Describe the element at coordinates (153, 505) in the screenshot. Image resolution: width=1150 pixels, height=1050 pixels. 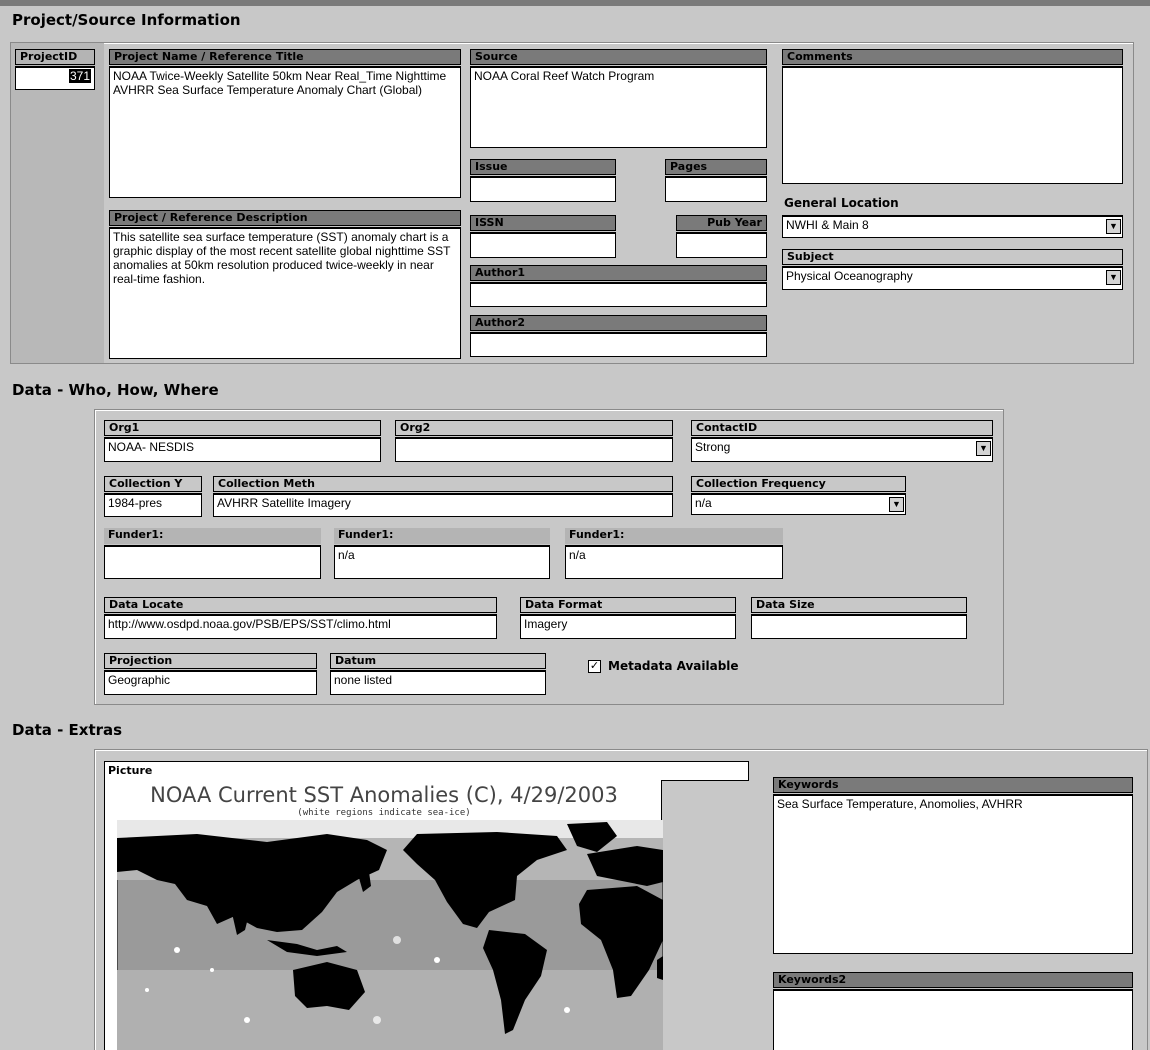
I see `collection-year-field: 1984-pres` at that location.